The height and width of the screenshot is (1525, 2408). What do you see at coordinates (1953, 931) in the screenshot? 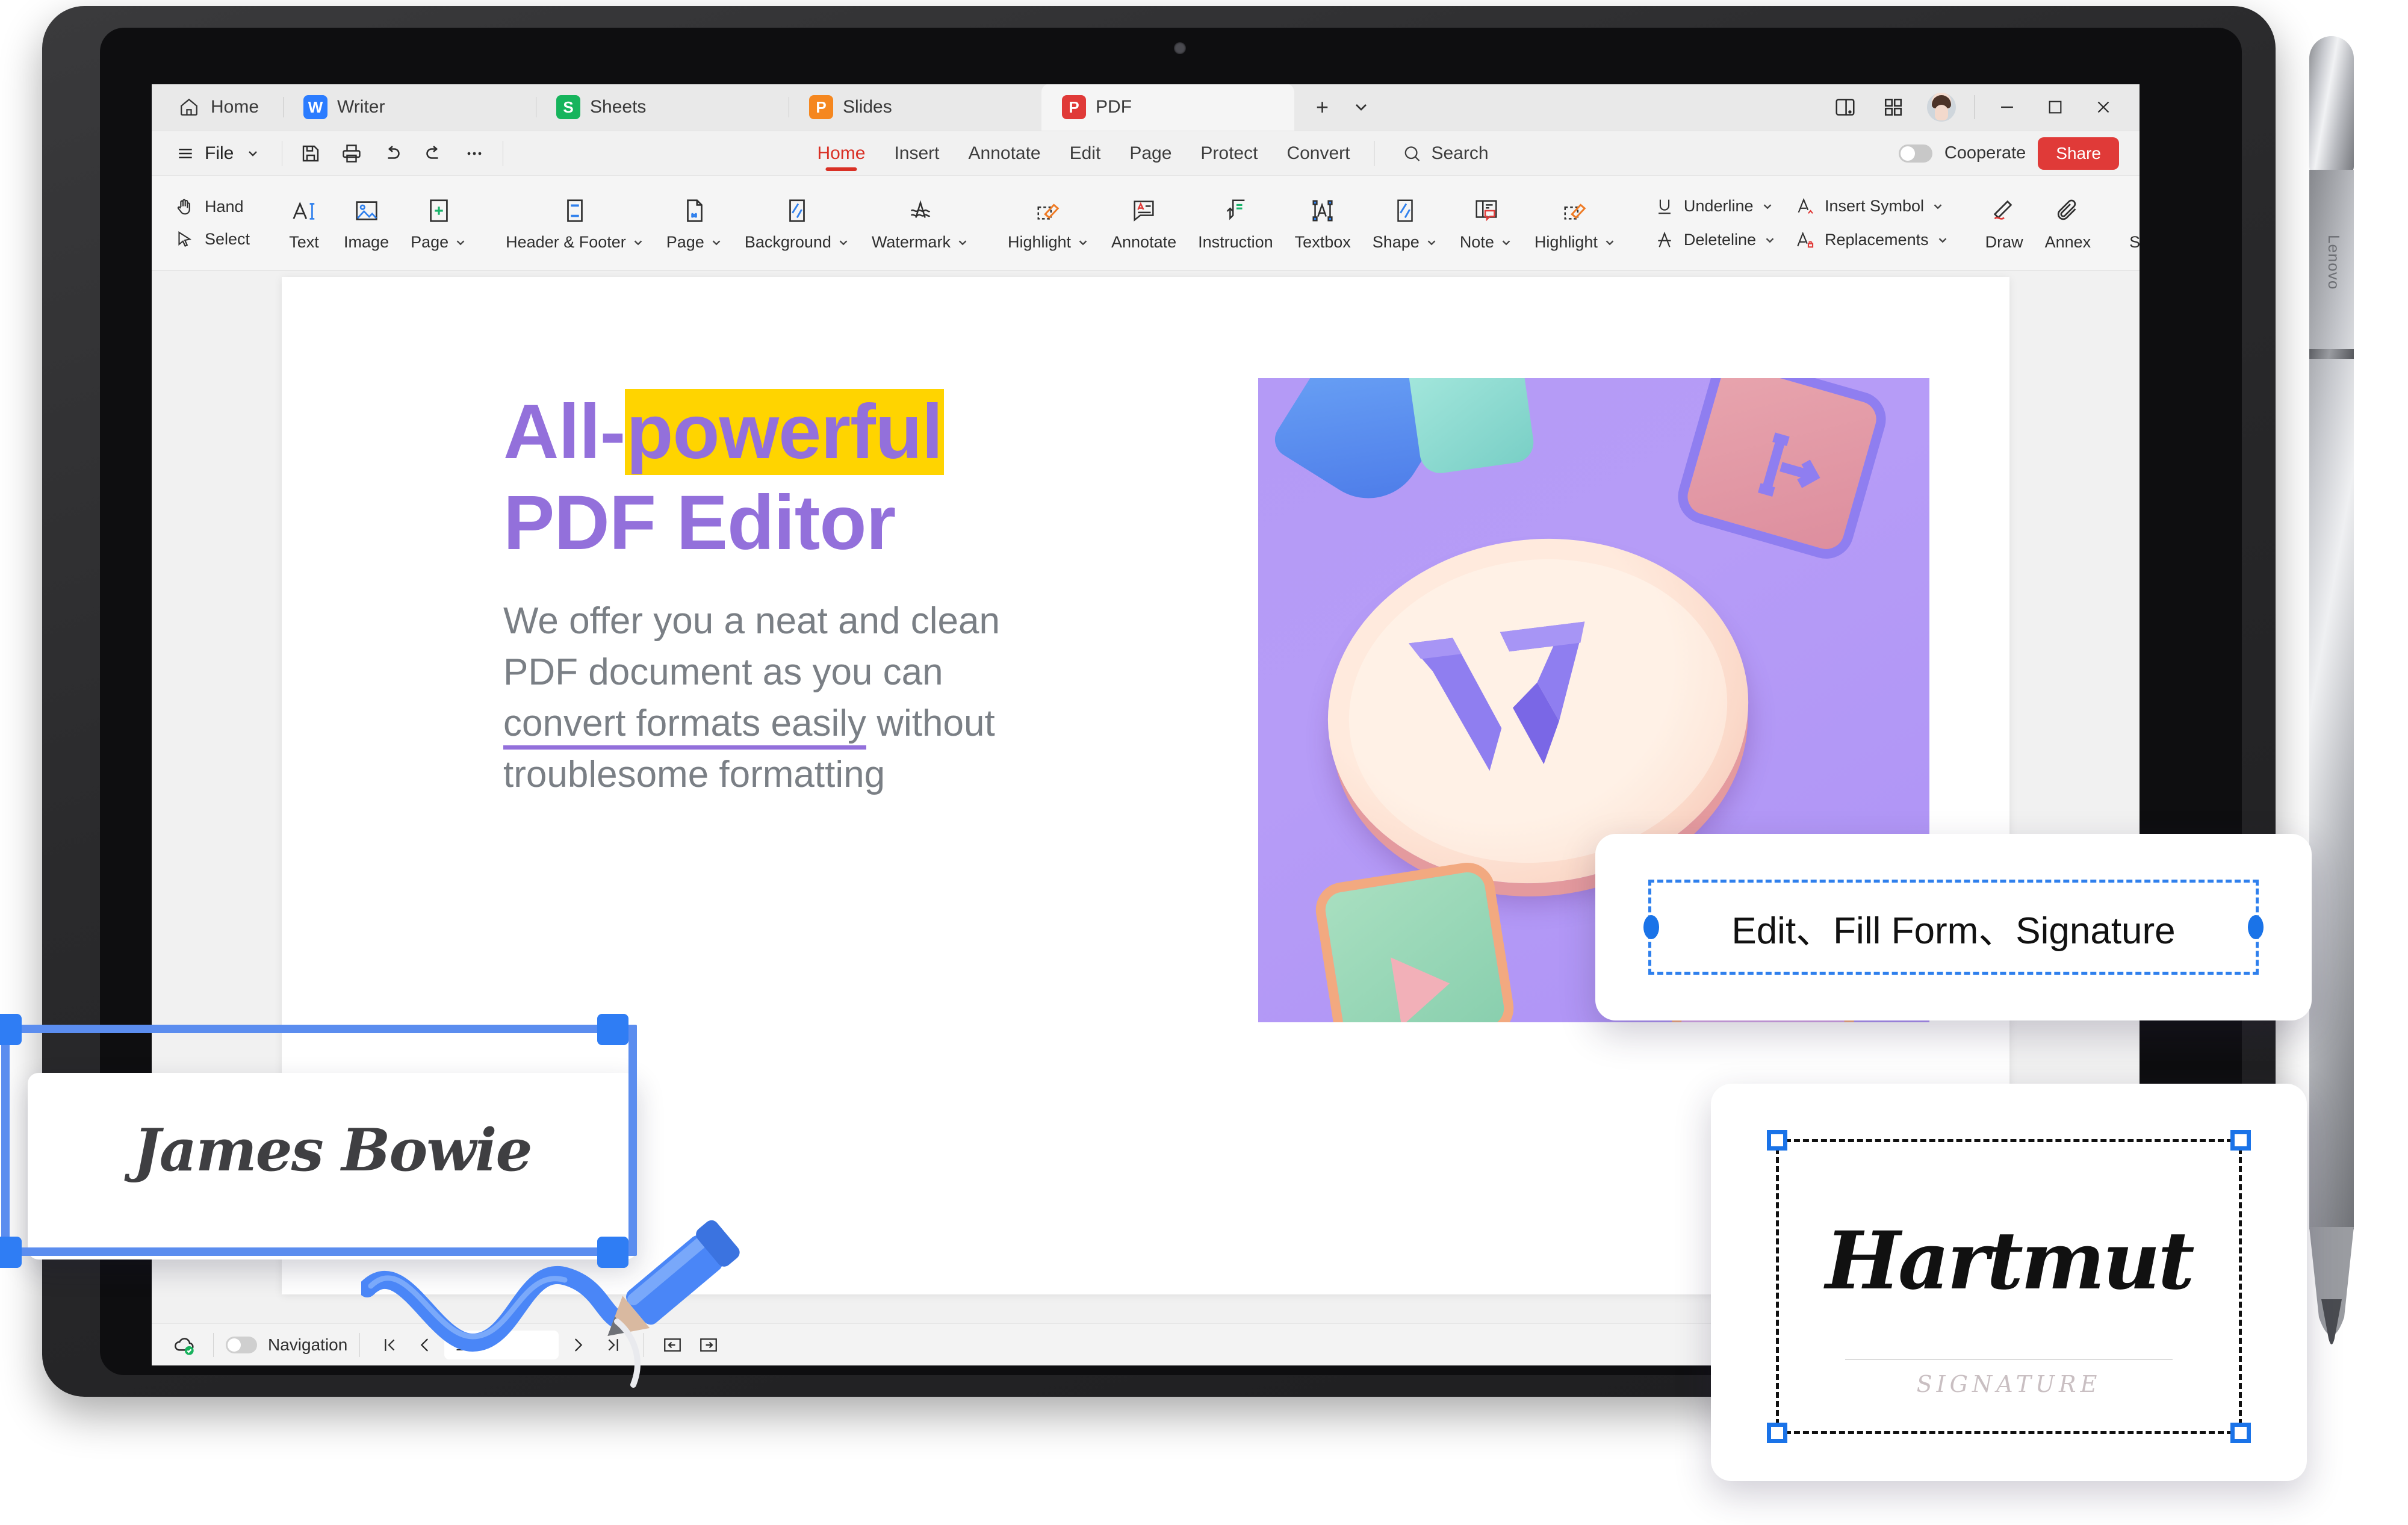
I see `edit-card-text: Edit、Fill Form、Signature` at bounding box center [1953, 931].